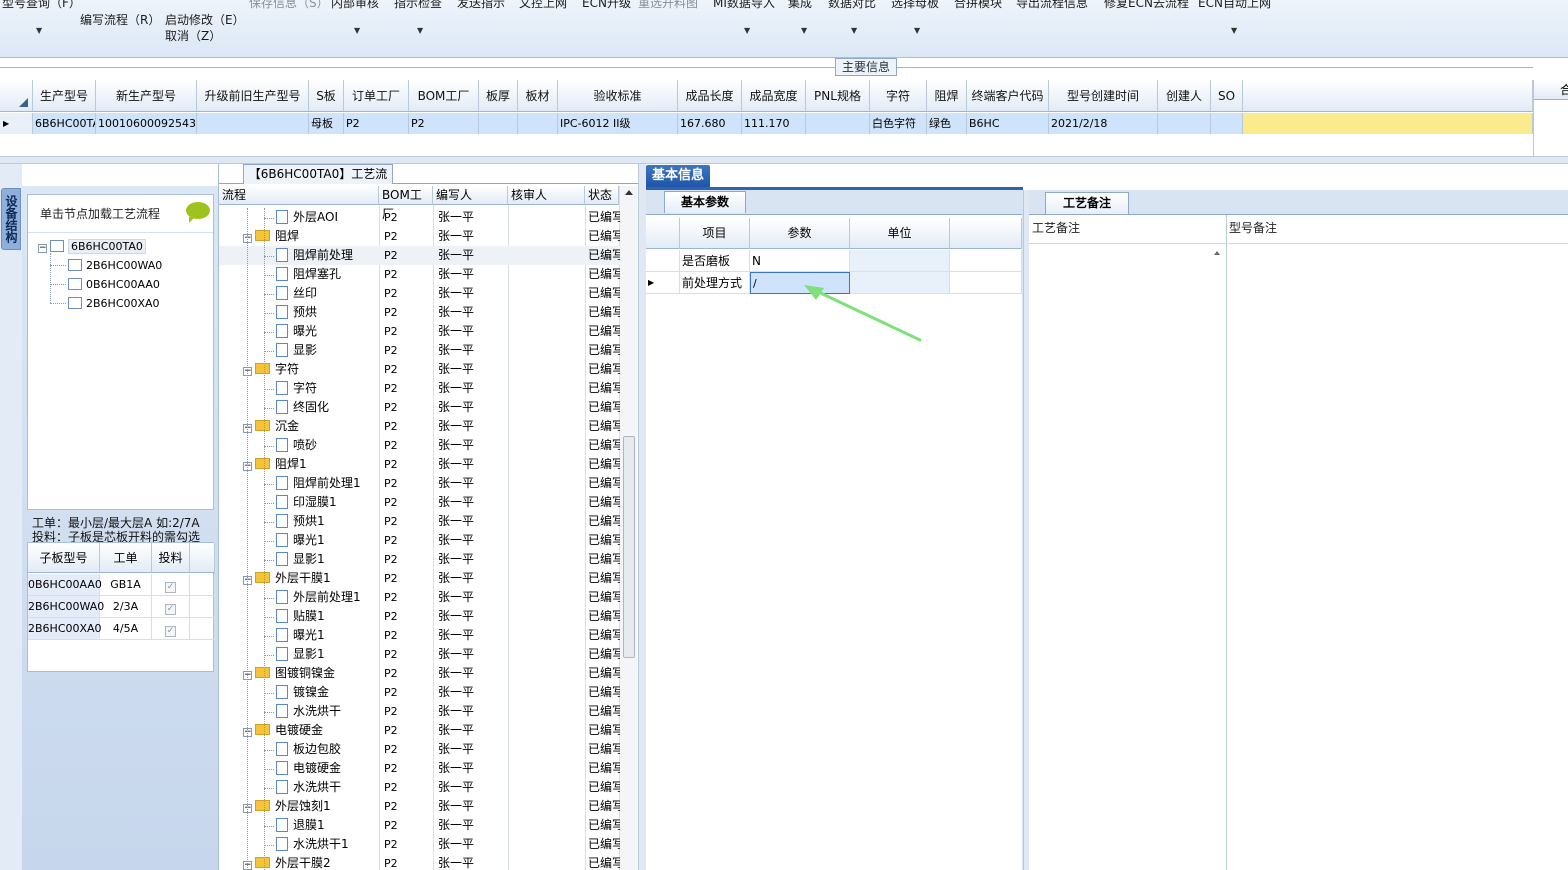  Describe the element at coordinates (1087, 203) in the screenshot. I see `tab-process-remarks: 工艺备注` at that location.